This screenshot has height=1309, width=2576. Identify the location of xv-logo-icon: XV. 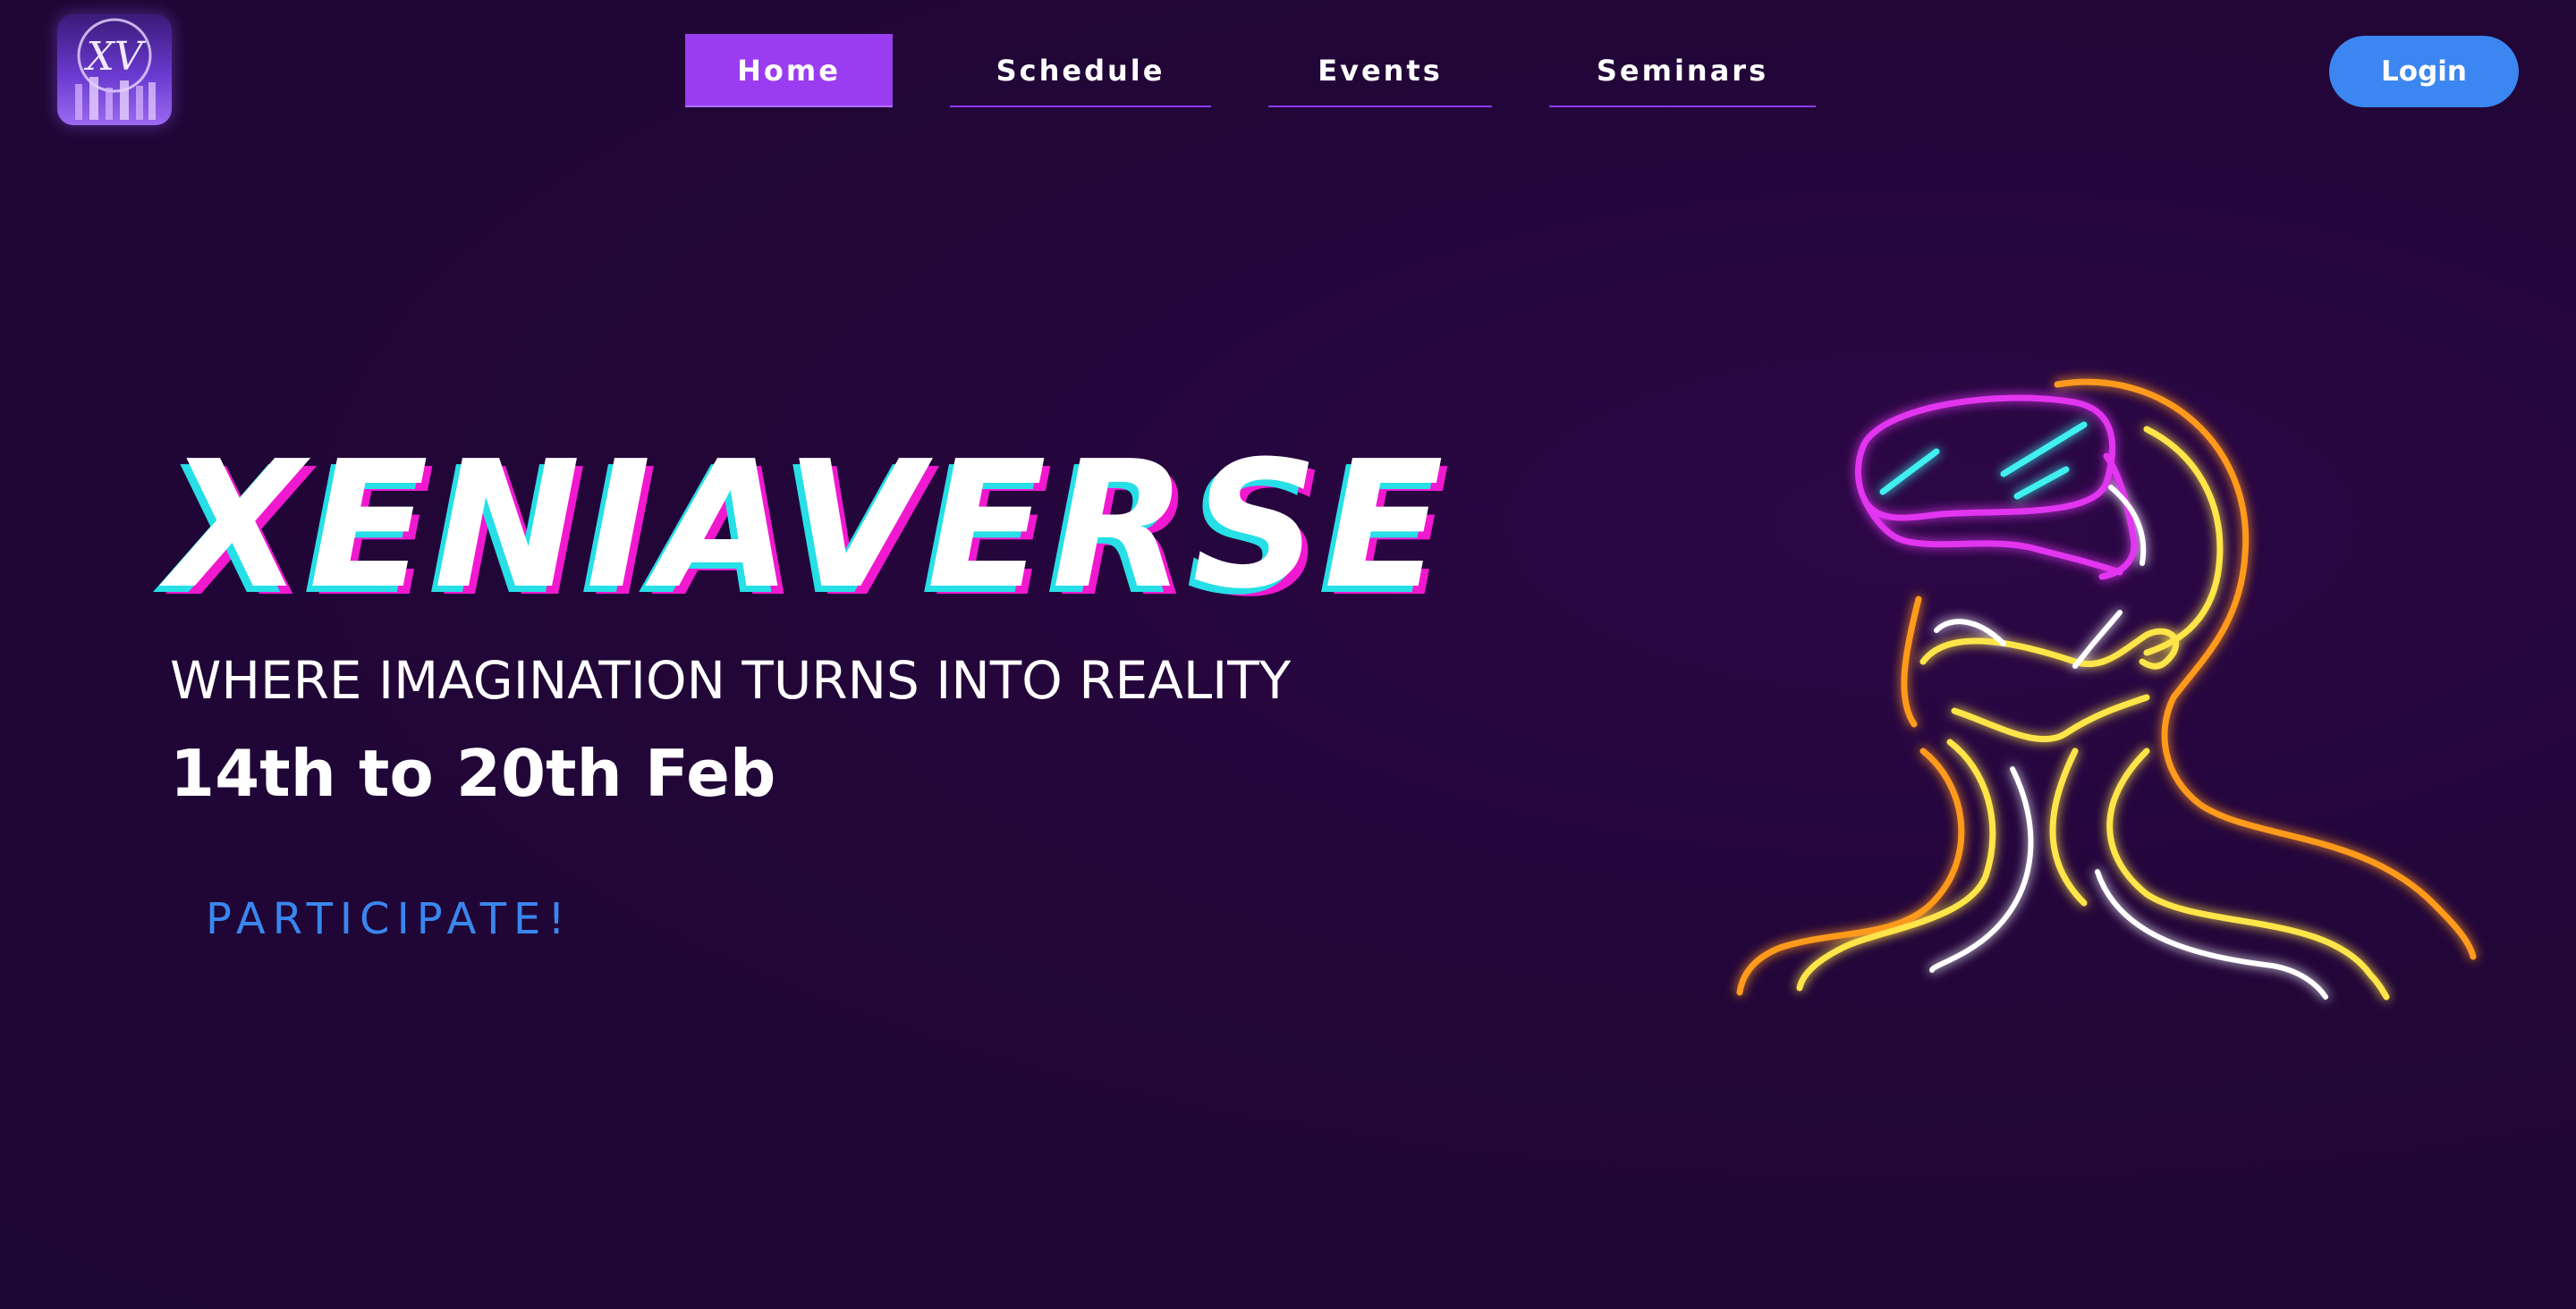
(114, 69).